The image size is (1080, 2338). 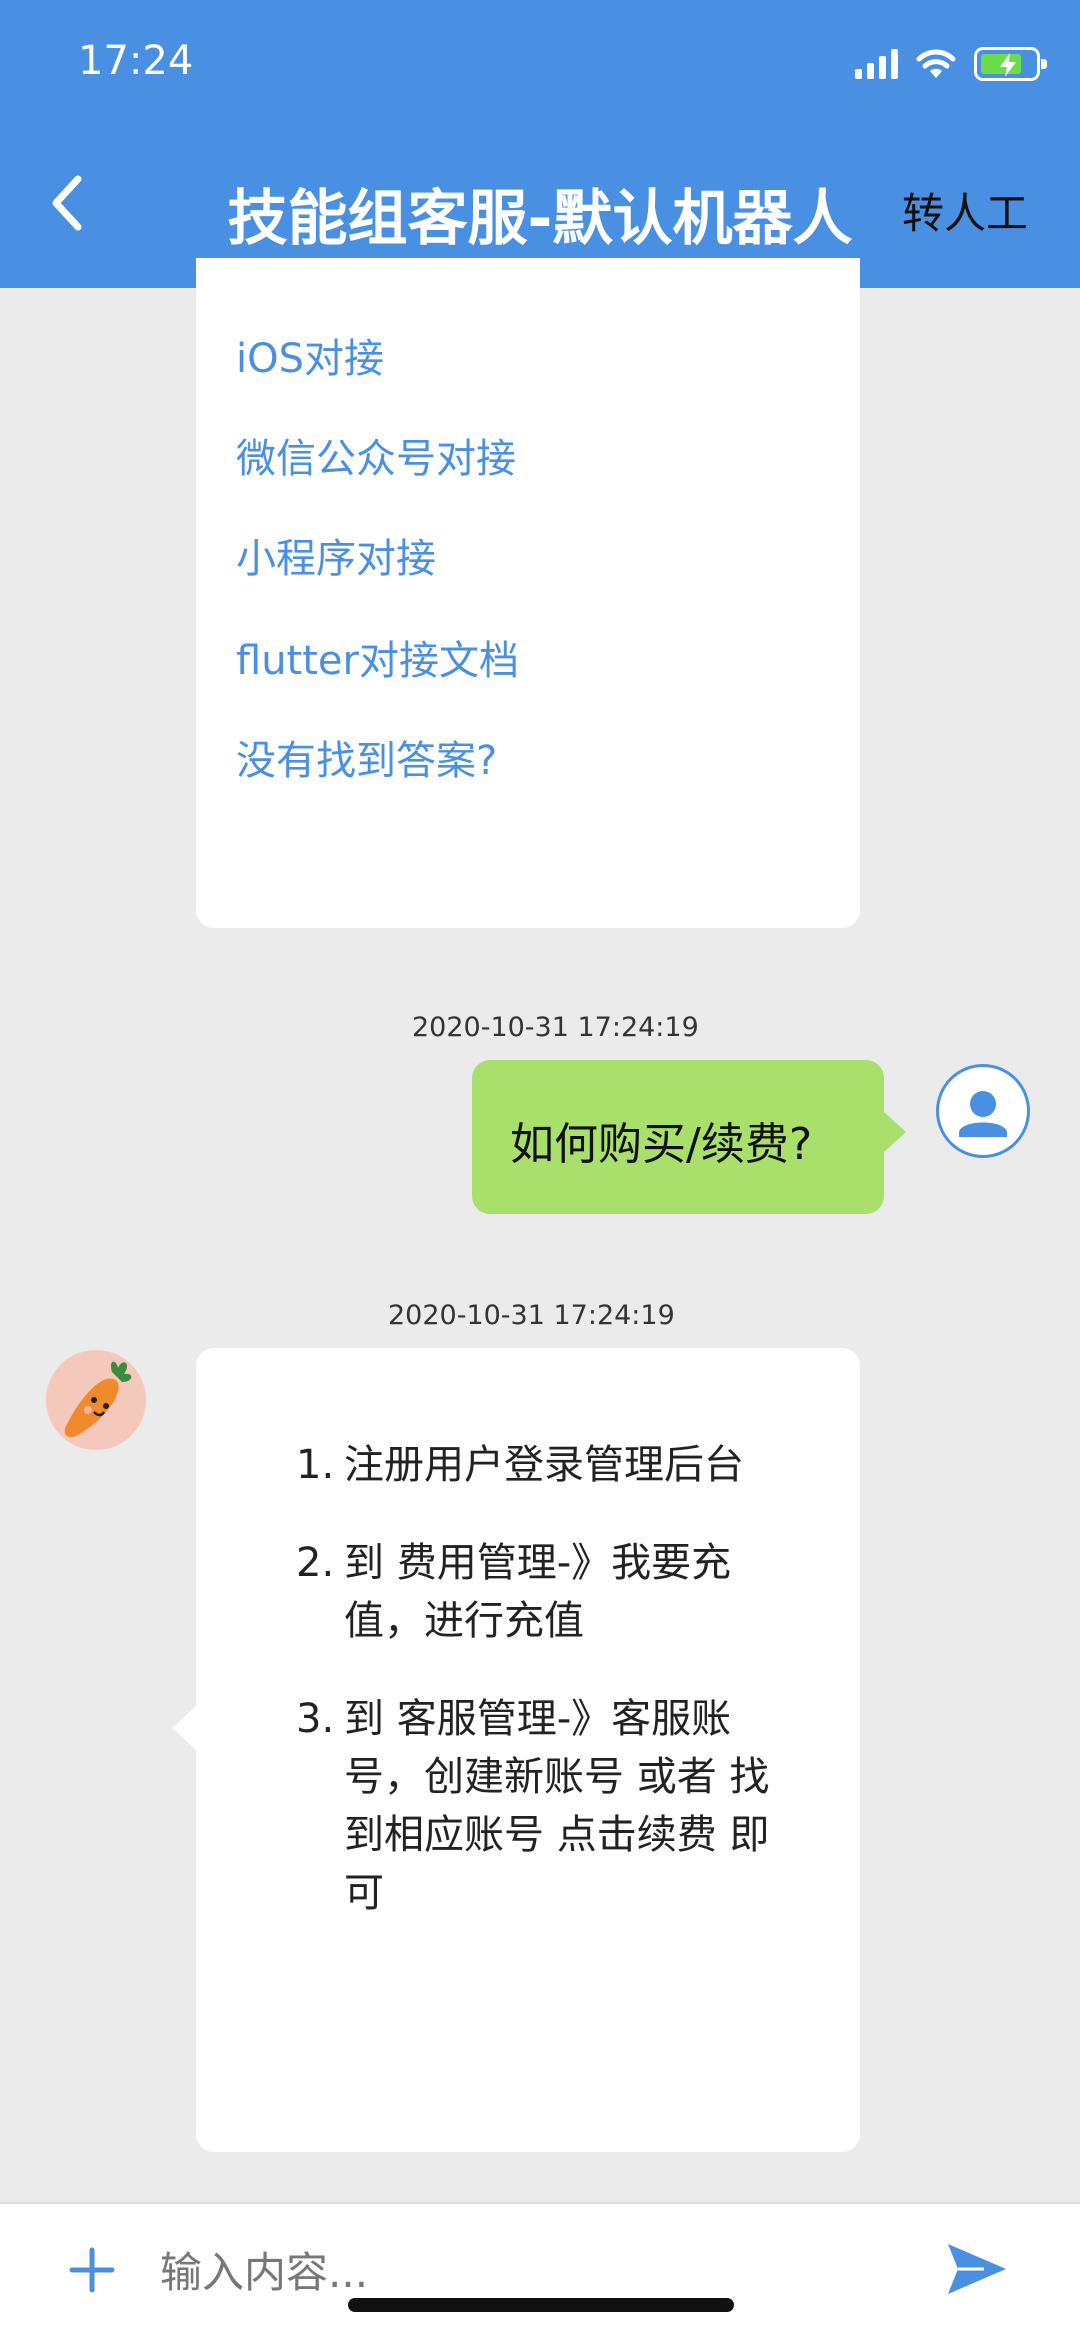 I want to click on bot-step-3-line: 可, so click(x=364, y=1893).